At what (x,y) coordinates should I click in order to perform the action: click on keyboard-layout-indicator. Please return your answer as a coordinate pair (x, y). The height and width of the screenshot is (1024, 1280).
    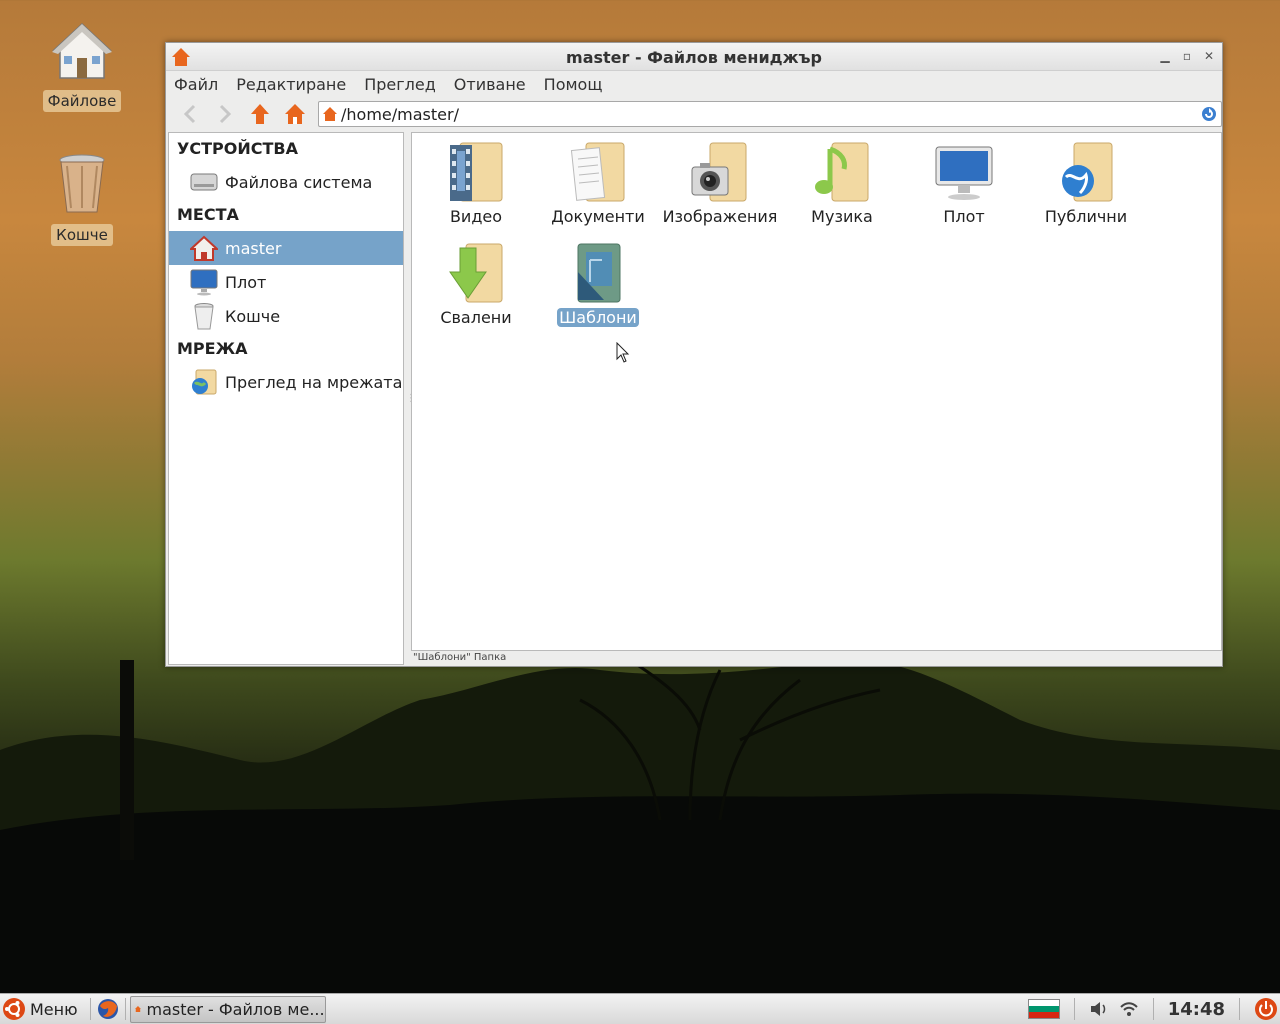
    Looking at the image, I should click on (1043, 1009).